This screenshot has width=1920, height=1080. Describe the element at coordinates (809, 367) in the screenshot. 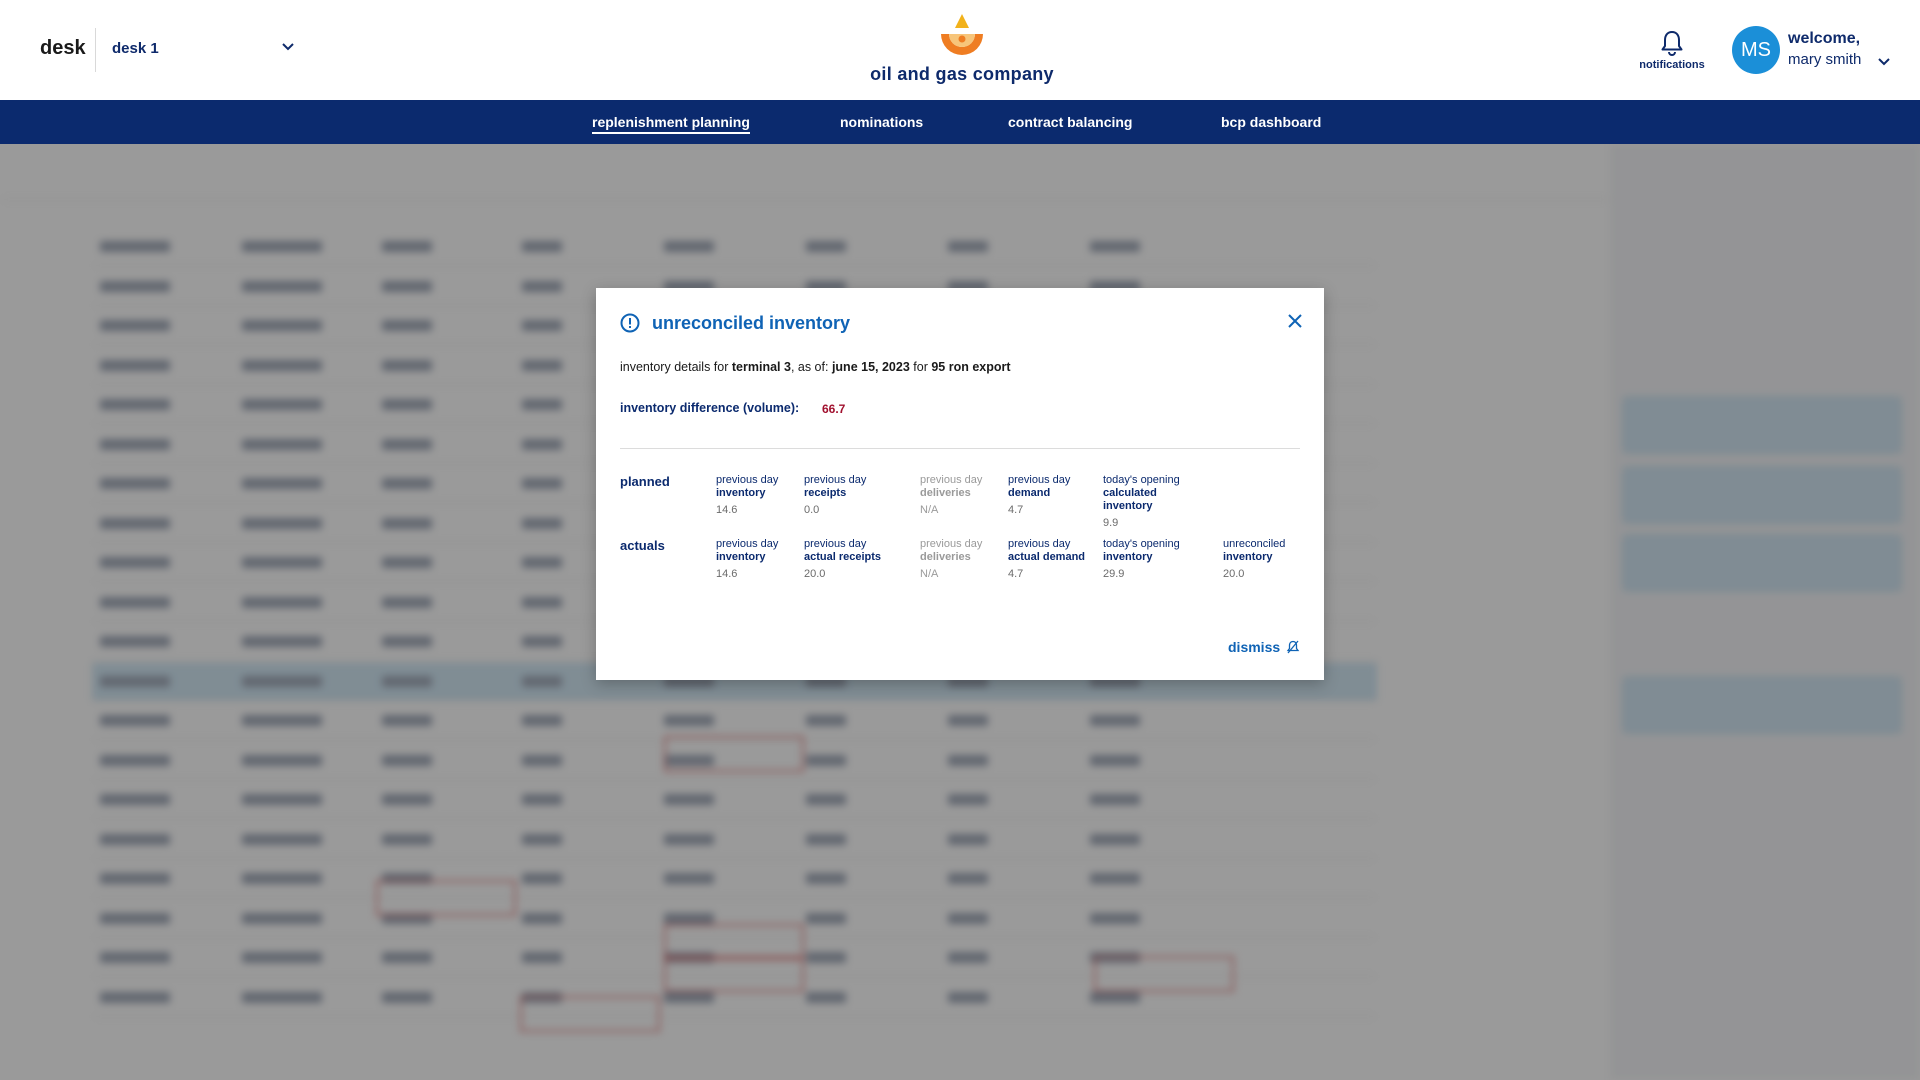

I see `as-of-text: , as of:` at that location.